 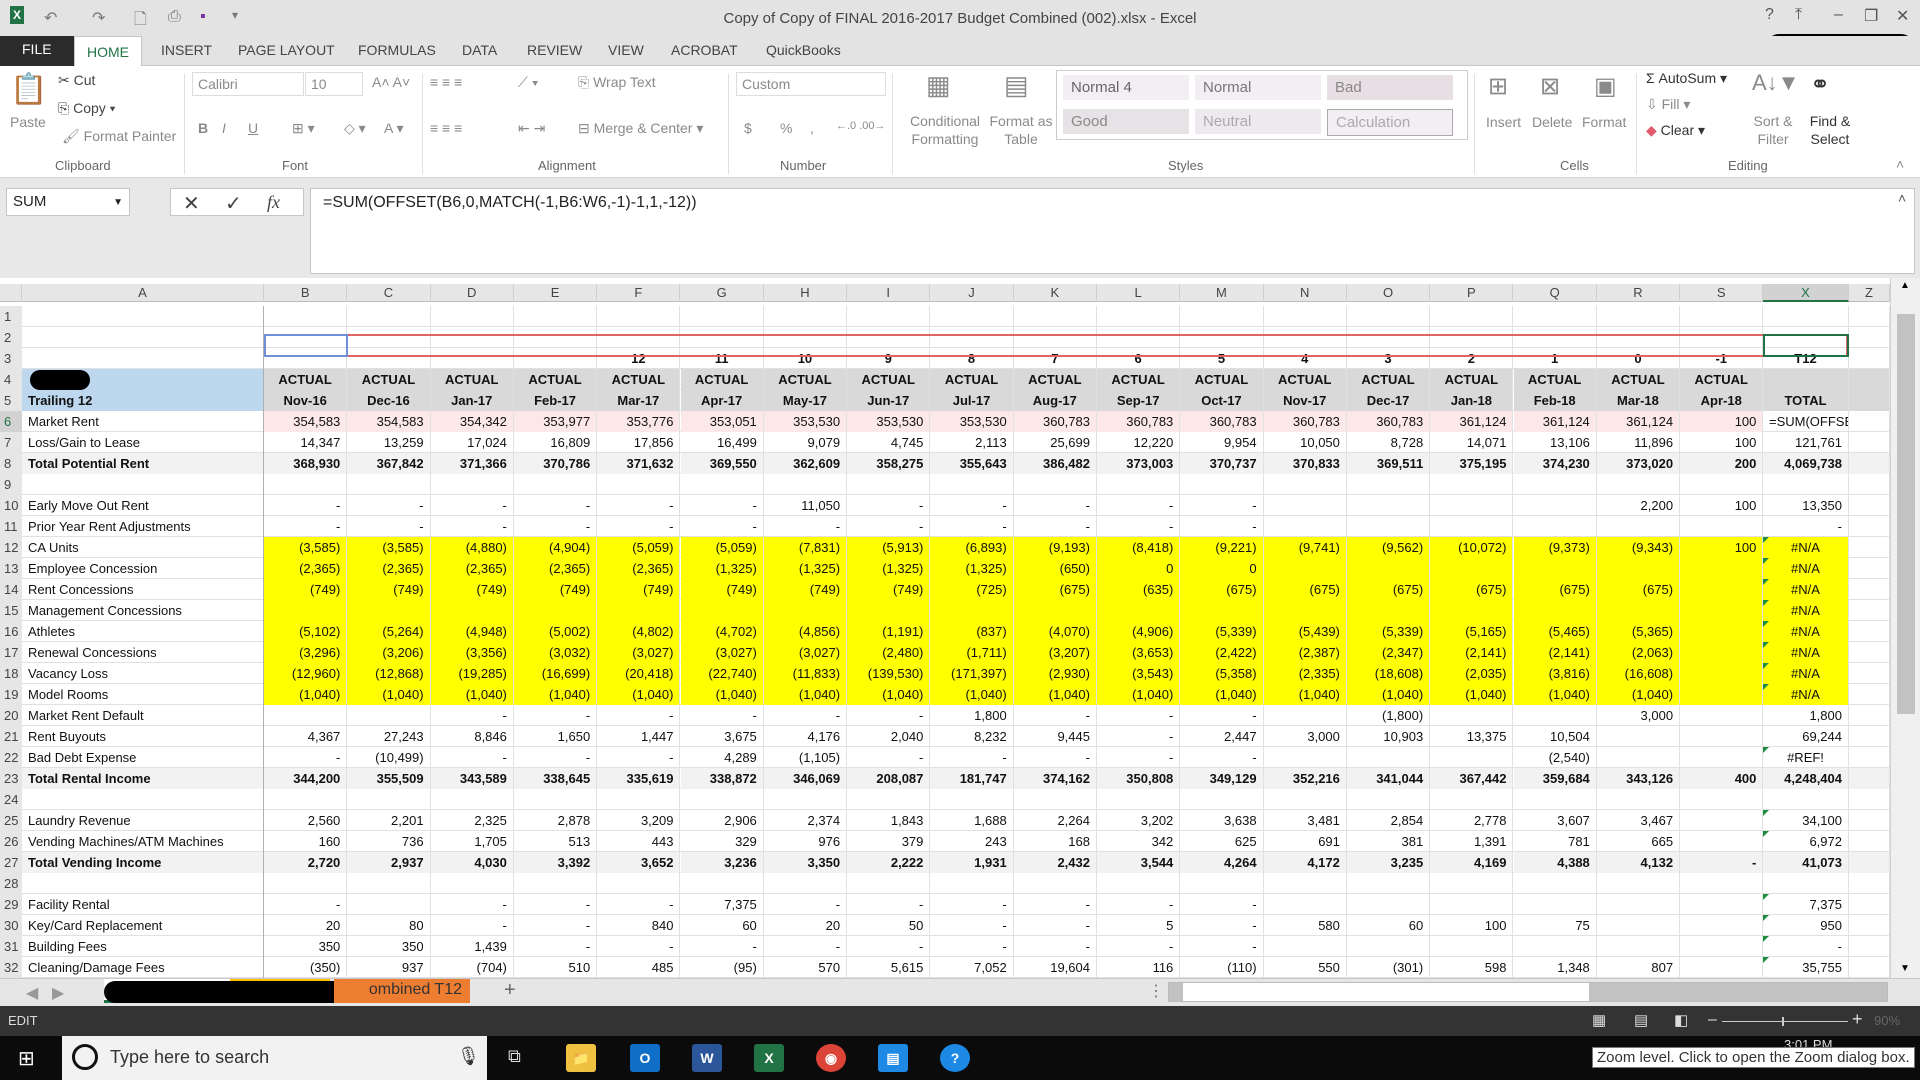 What do you see at coordinates (1555, 757) in the screenshot?
I see `cell: (2,540)` at bounding box center [1555, 757].